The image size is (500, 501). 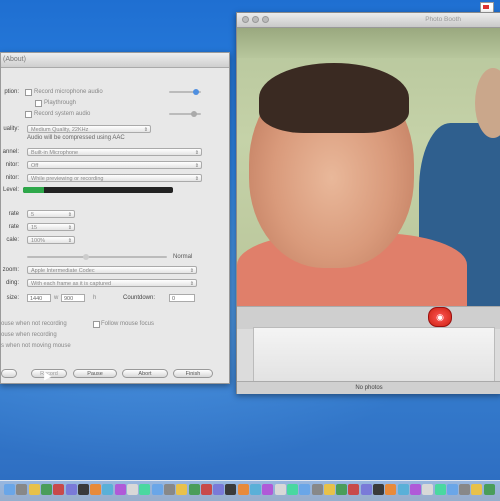 What do you see at coordinates (34, 324) in the screenshot?
I see `check1-label: ouse when not recording` at bounding box center [34, 324].